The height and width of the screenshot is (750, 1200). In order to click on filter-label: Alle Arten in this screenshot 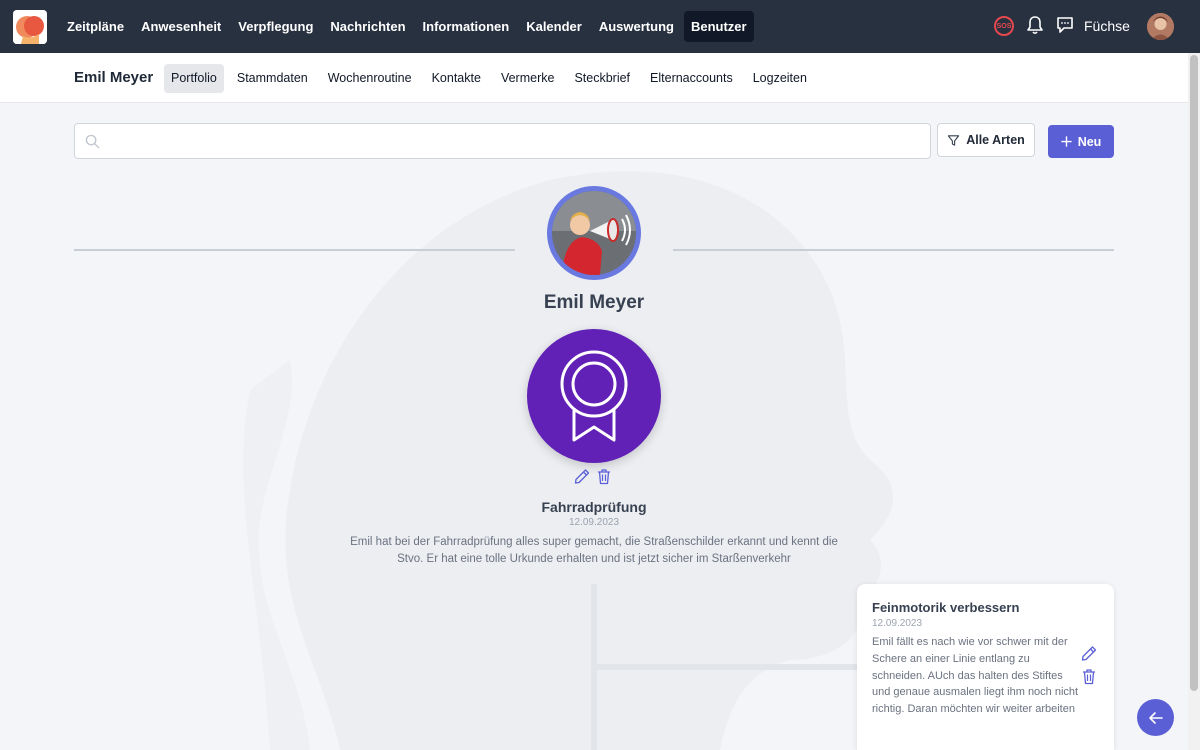, I will do `click(995, 140)`.